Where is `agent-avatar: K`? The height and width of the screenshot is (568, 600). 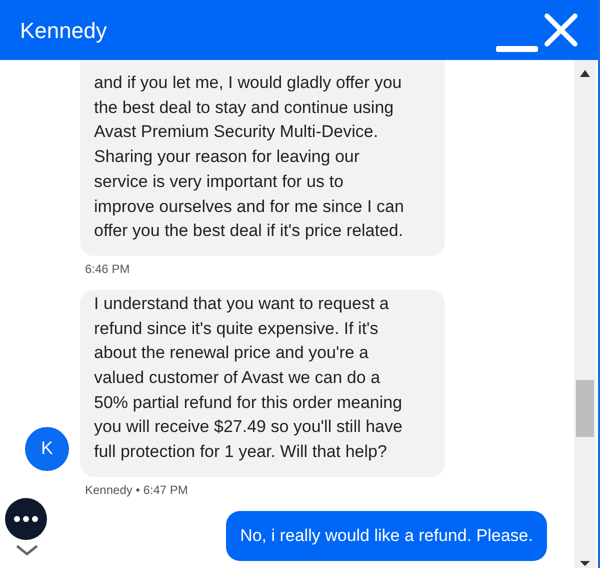 agent-avatar: K is located at coordinates (47, 448).